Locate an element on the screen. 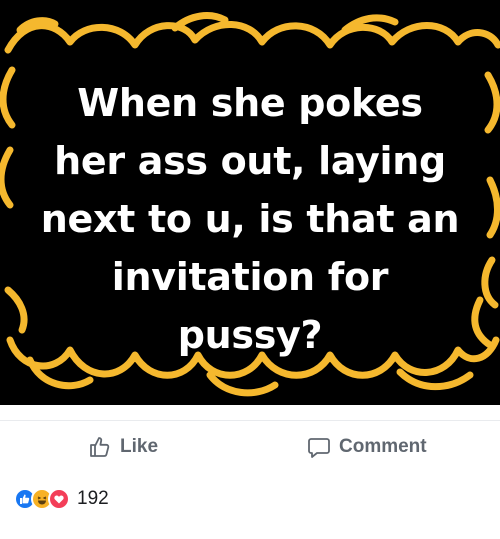 This screenshot has height=539, width=500. reaction-count: 192 is located at coordinates (93, 498).